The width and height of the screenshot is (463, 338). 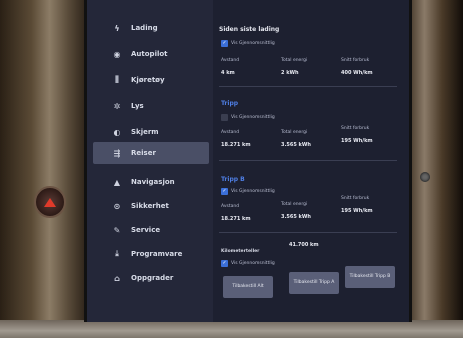 What do you see at coordinates (233, 179) in the screenshot?
I see `trip-b-title: Tripp B` at bounding box center [233, 179].